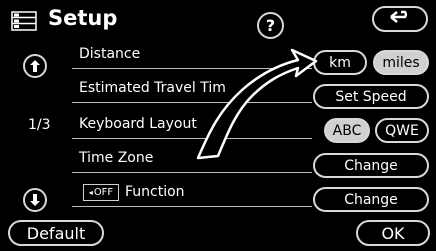 This screenshot has width=436, height=251. I want to click on default-button: Default, so click(56, 233).